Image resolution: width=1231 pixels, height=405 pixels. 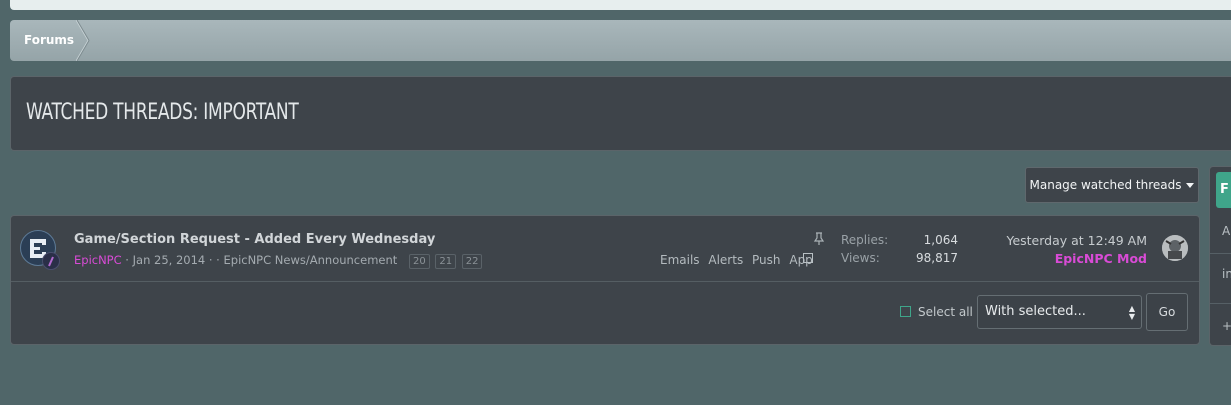 I want to click on notify-emails: Emails, so click(x=680, y=260).